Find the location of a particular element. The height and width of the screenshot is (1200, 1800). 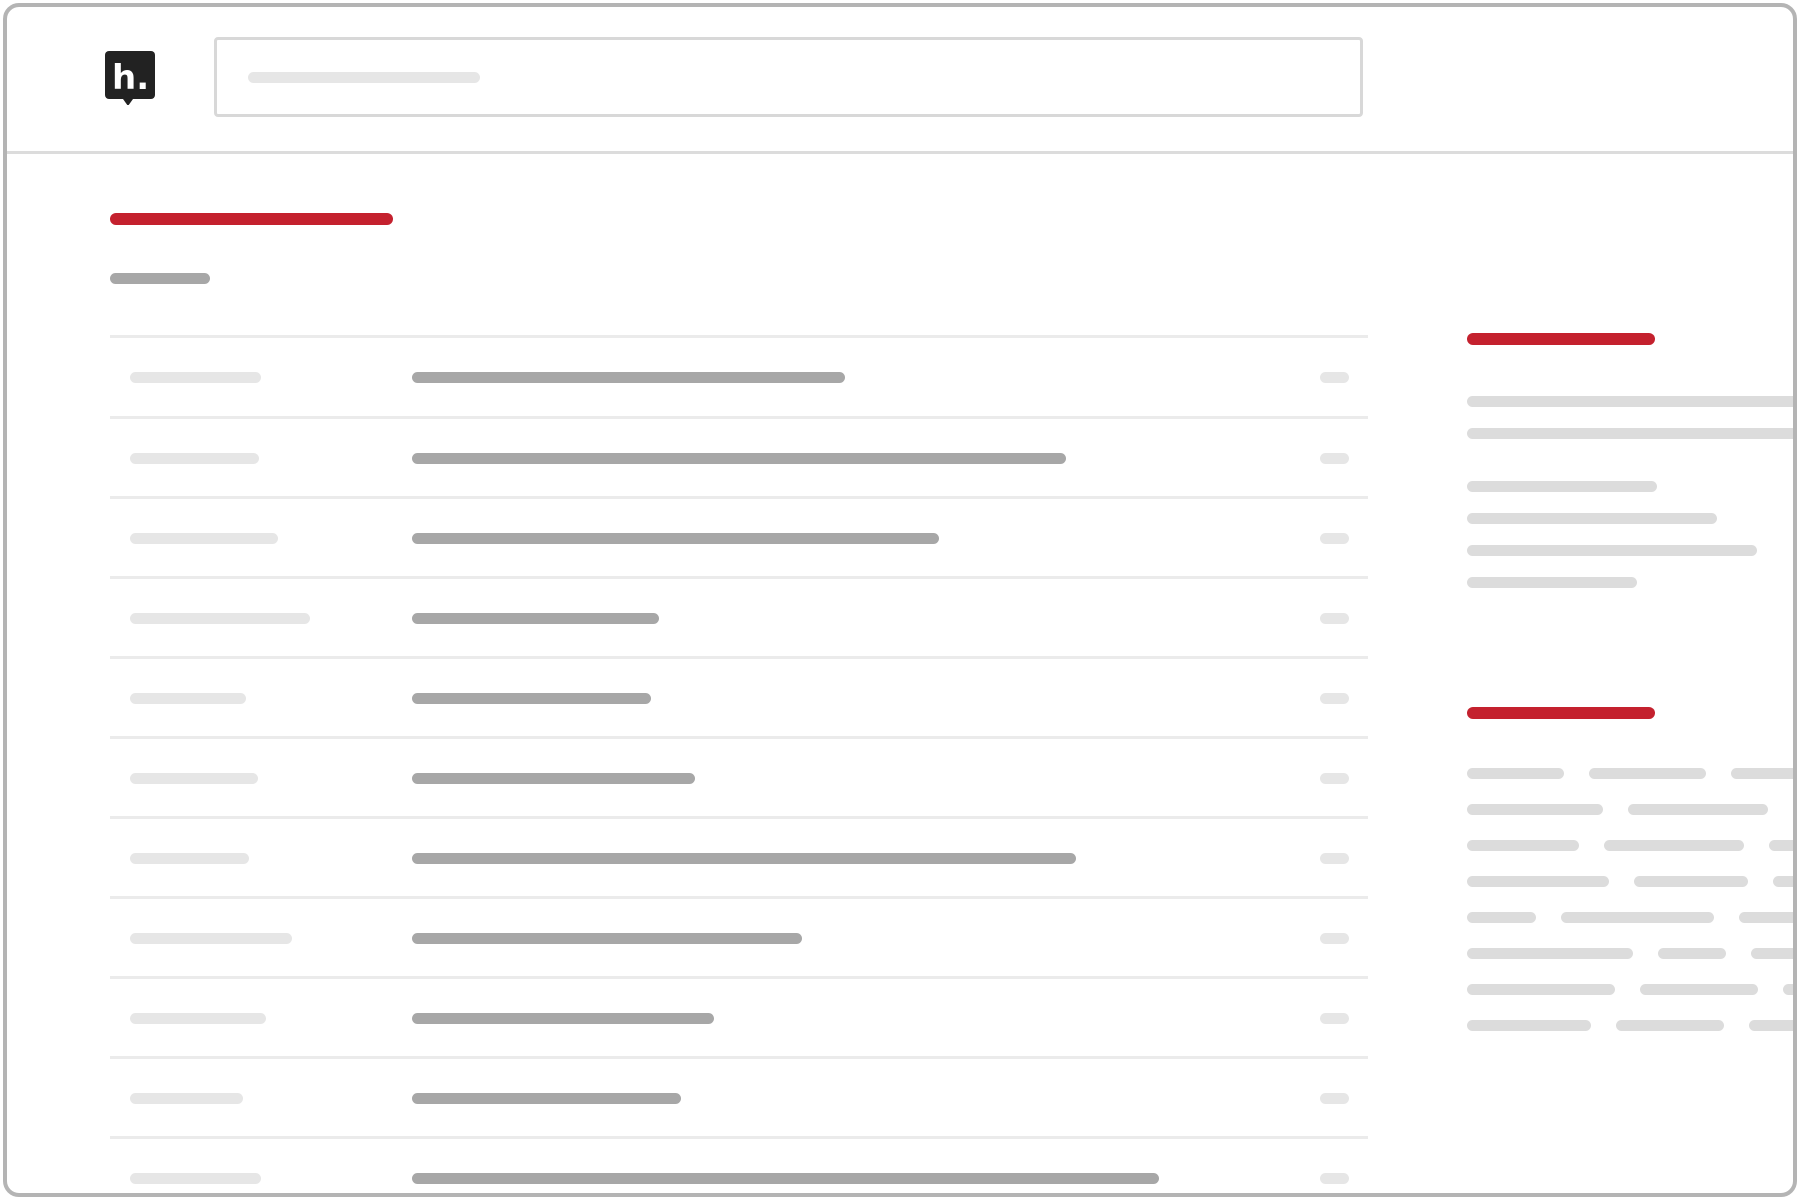

logo-letter: h. is located at coordinates (130, 78).